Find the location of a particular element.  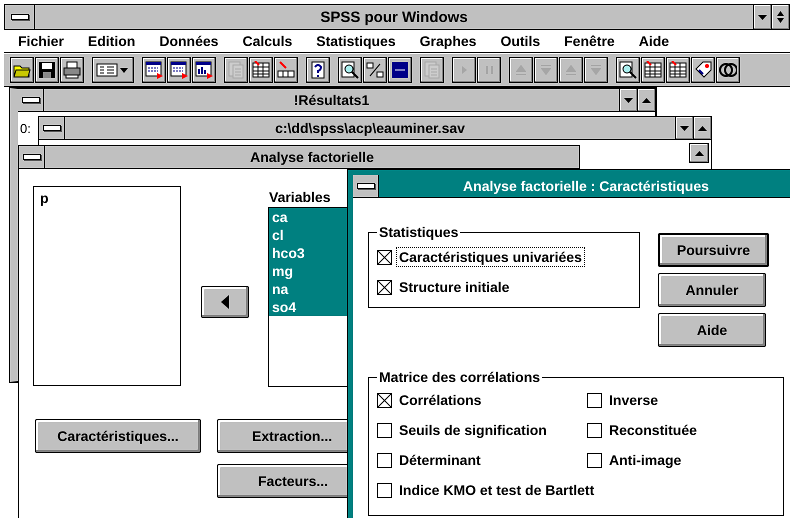

insert-icon is located at coordinates (286, 70).